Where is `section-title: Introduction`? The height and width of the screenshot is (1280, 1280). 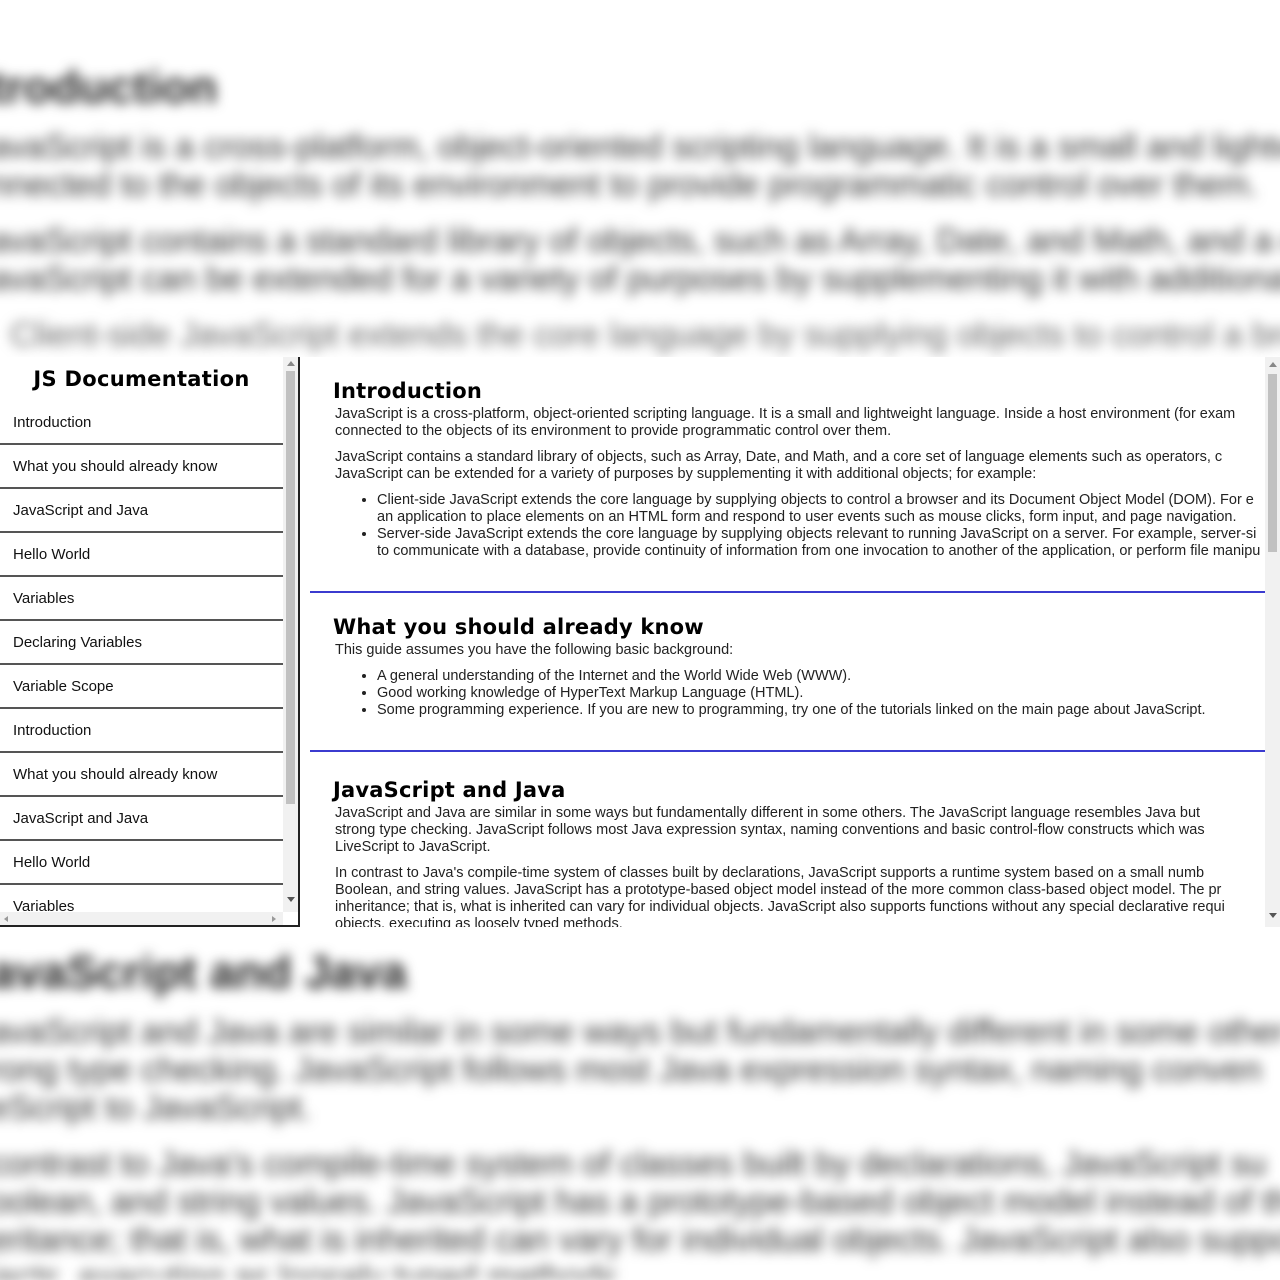
section-title: Introduction is located at coordinates (408, 391).